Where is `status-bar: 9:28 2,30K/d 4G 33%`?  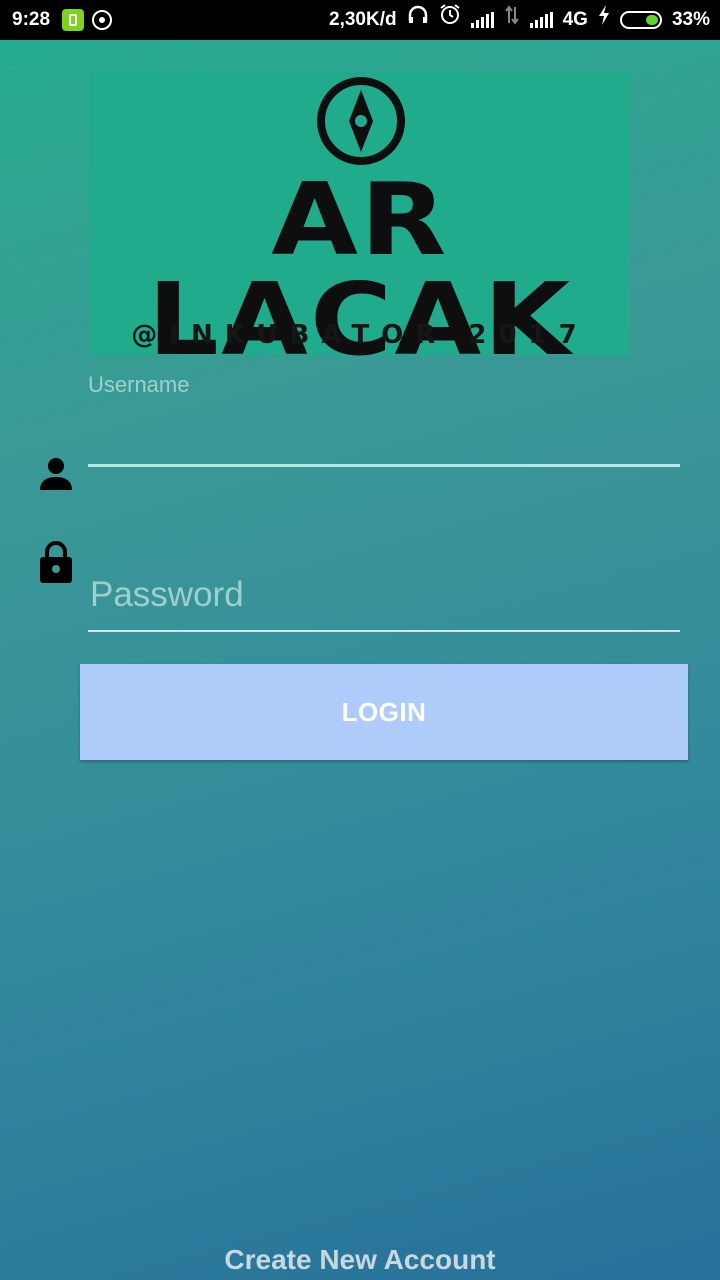
status-bar: 9:28 2,30K/d 4G 33% is located at coordinates (360, 20).